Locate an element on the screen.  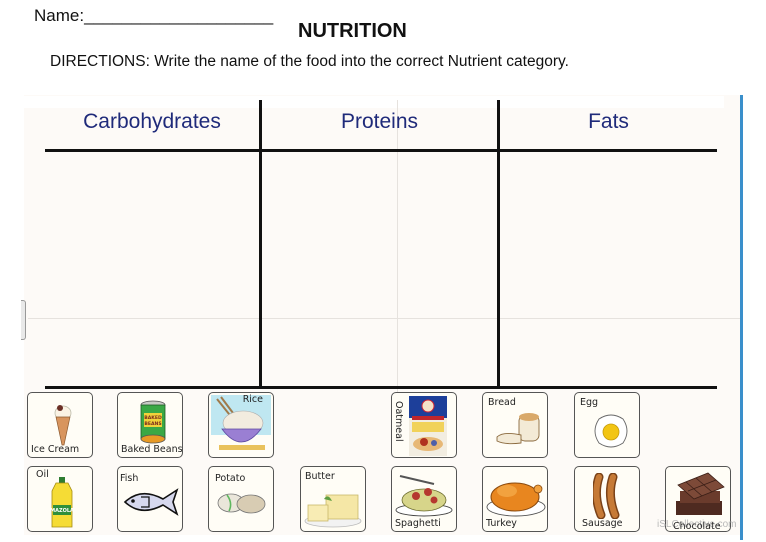
food-label: Baked Beans is located at coordinates (152, 449).